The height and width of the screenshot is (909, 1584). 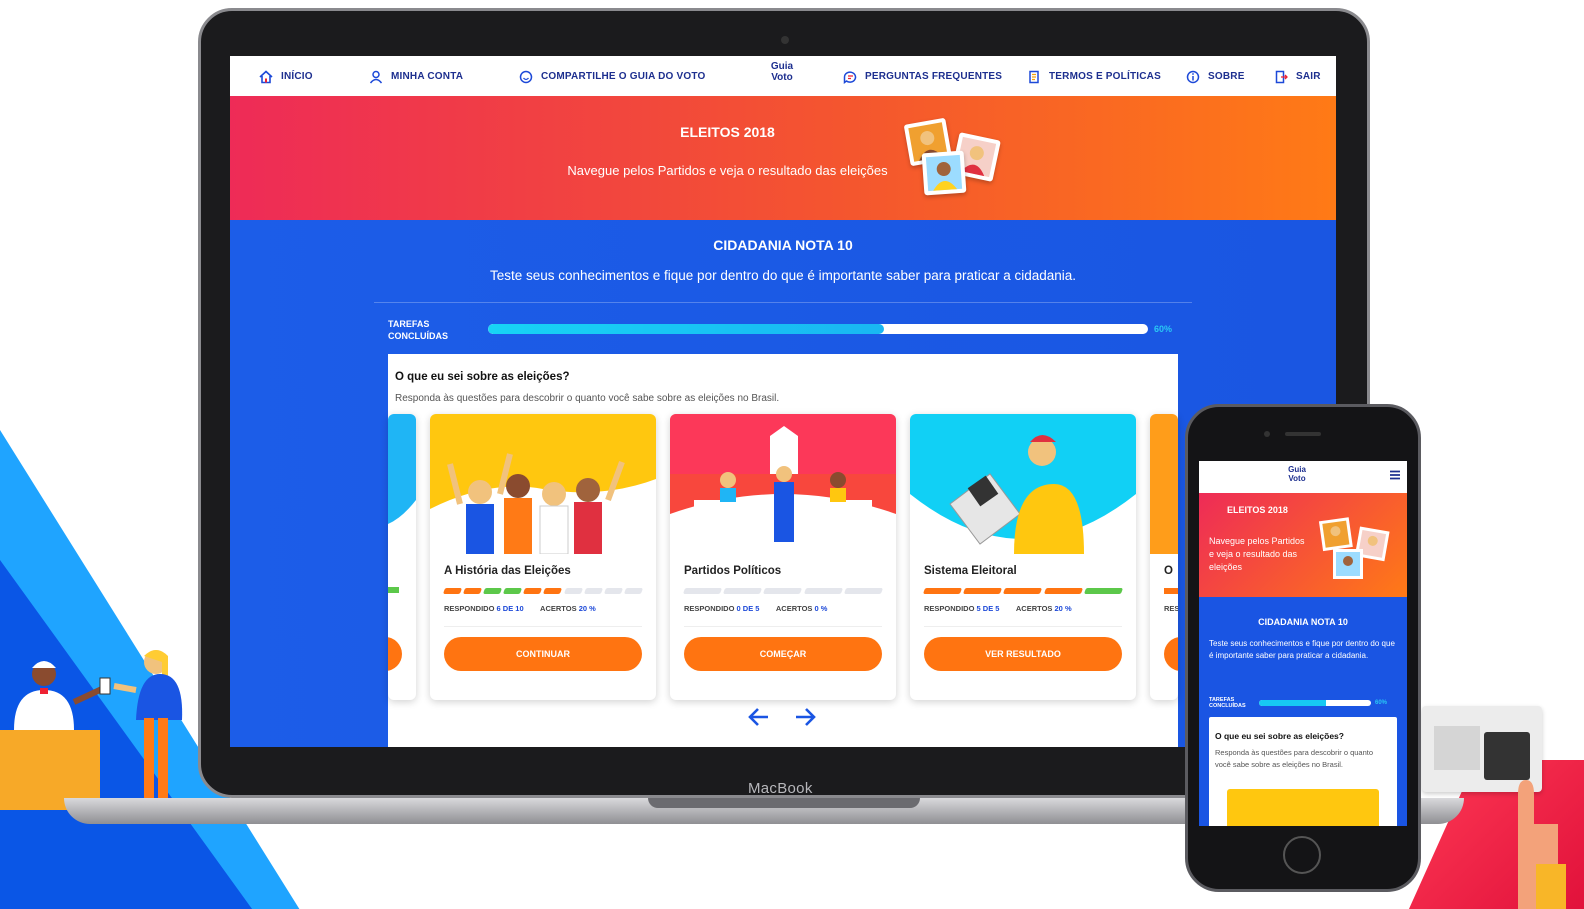 I want to click on tasks-progress-percent: 60%, so click(x=1163, y=329).